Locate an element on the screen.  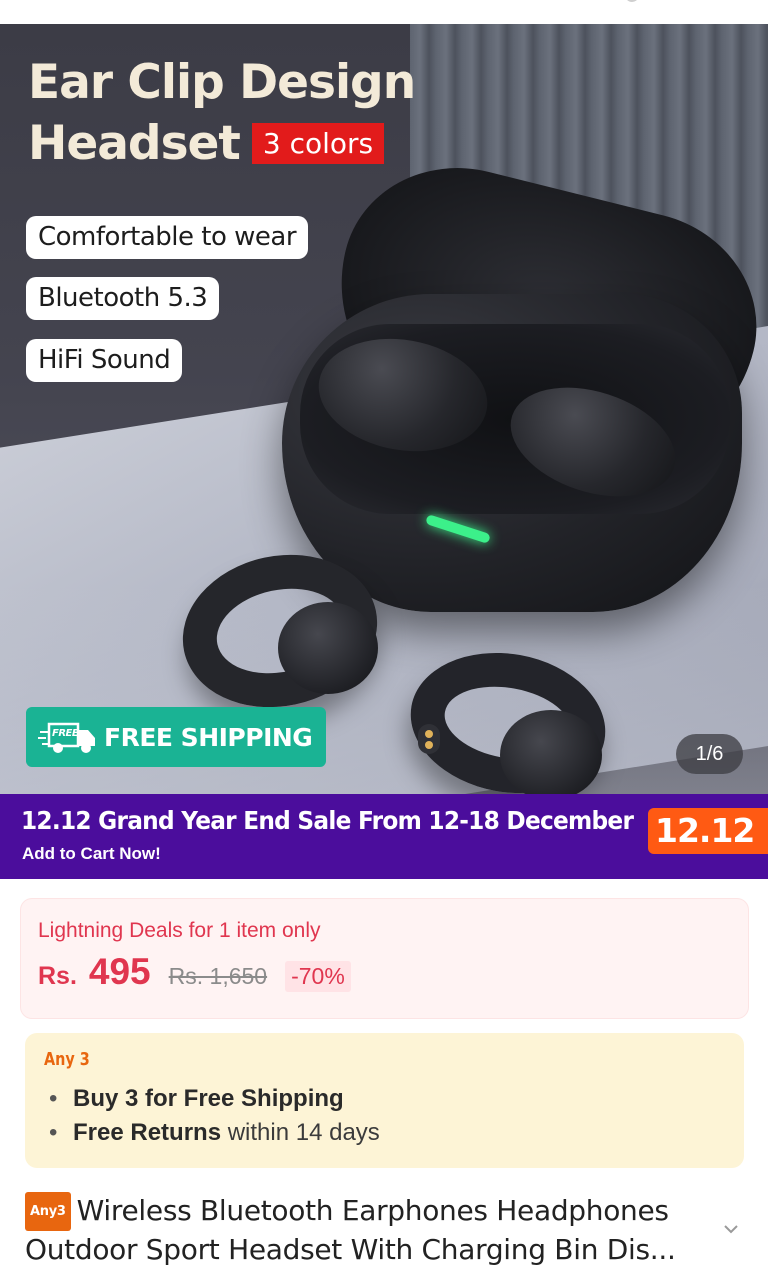
truck-icon: FREE is located at coordinates (66, 737).